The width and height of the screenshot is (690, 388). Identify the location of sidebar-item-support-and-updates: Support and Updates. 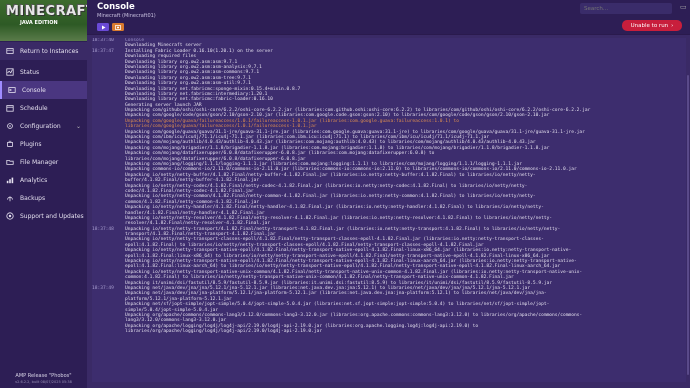
(43, 216).